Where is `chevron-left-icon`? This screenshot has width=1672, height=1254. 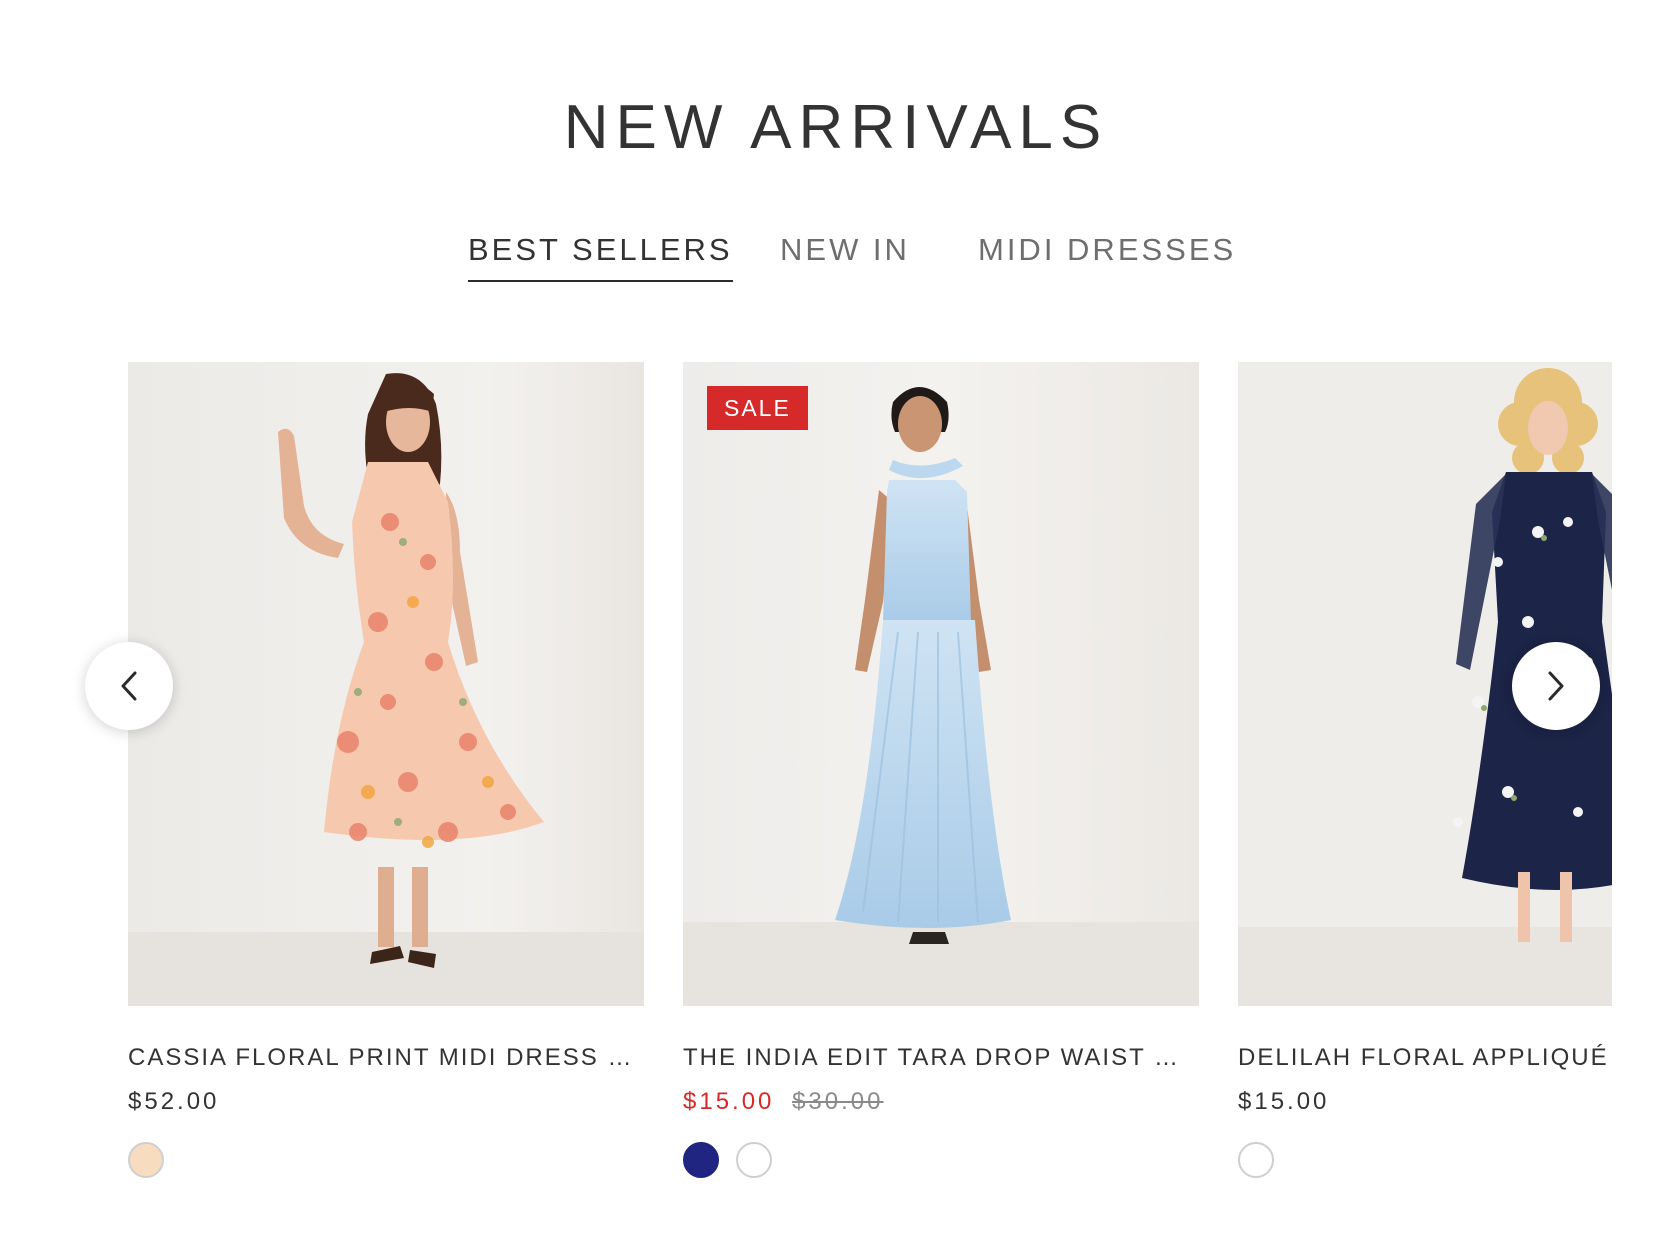
chevron-left-icon is located at coordinates (129, 686).